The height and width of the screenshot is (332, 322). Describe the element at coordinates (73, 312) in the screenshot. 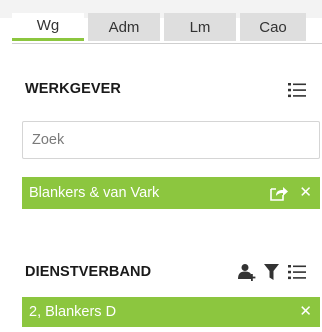

I see `dienstverband-selected-label: 2, Blankers D` at that location.